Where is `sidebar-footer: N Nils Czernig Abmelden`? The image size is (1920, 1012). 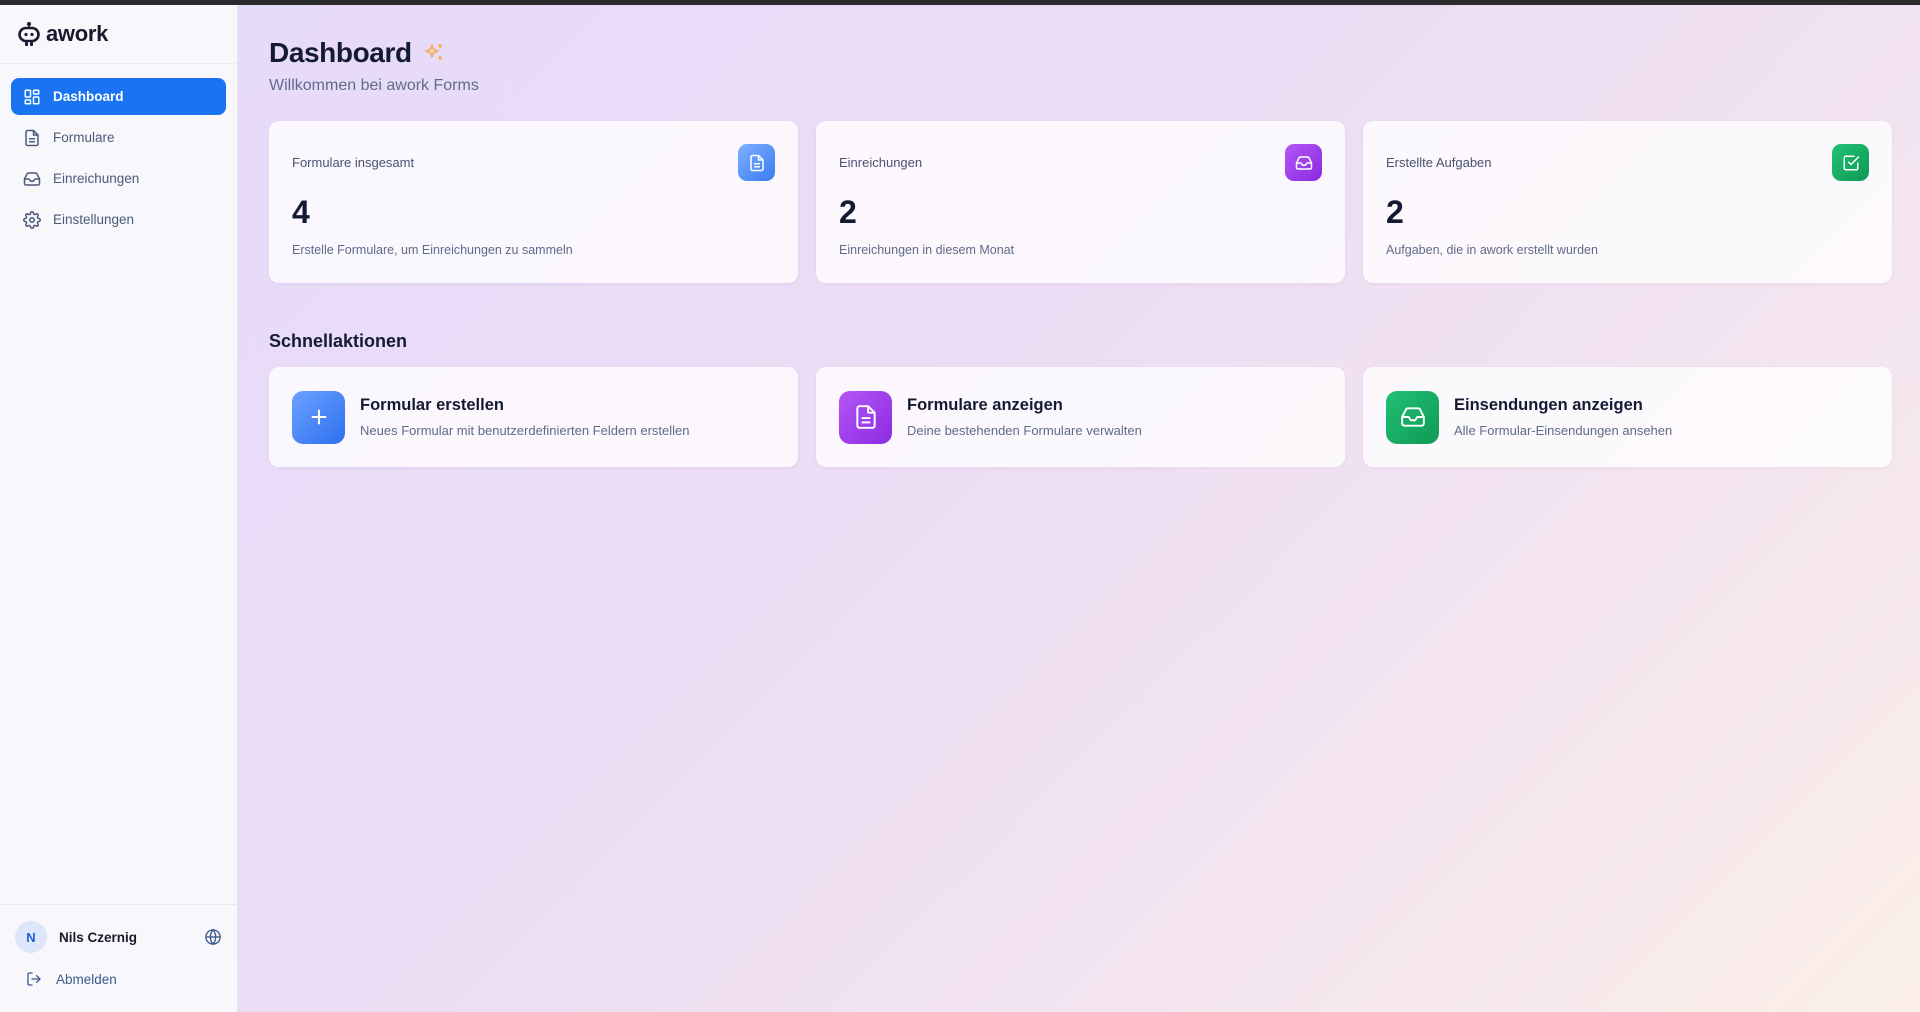
sidebar-footer: N Nils Czernig Abmelden is located at coordinates (118, 958).